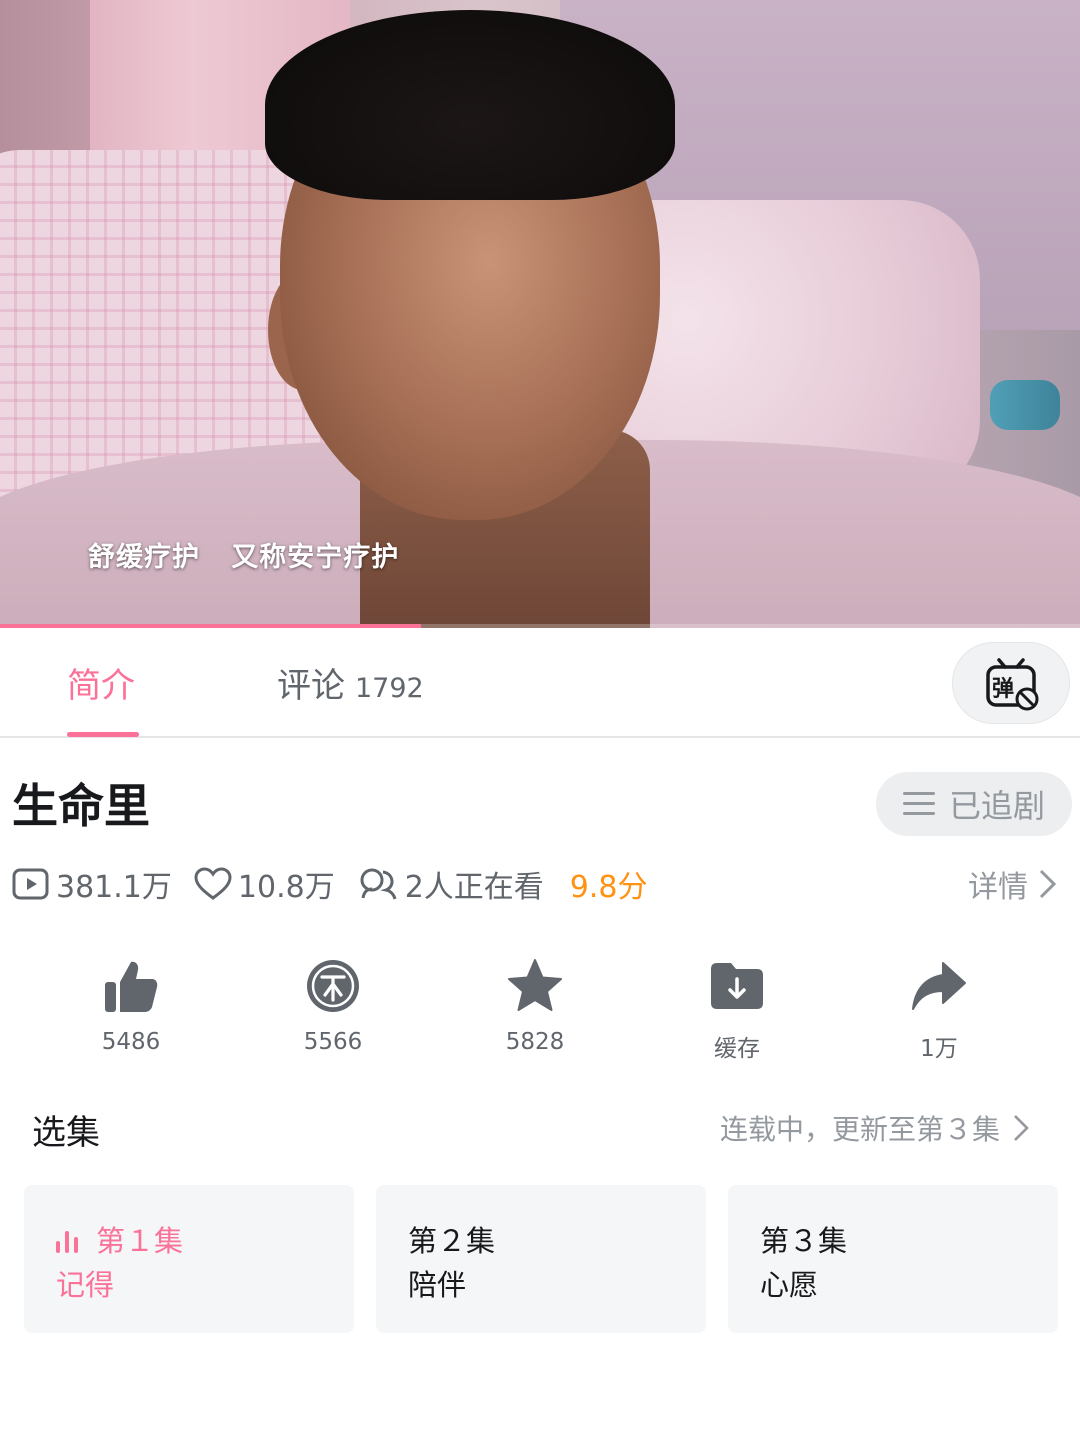 The image size is (1080, 1440). Describe the element at coordinates (213, 883) in the screenshot. I see `heart-icon` at that location.